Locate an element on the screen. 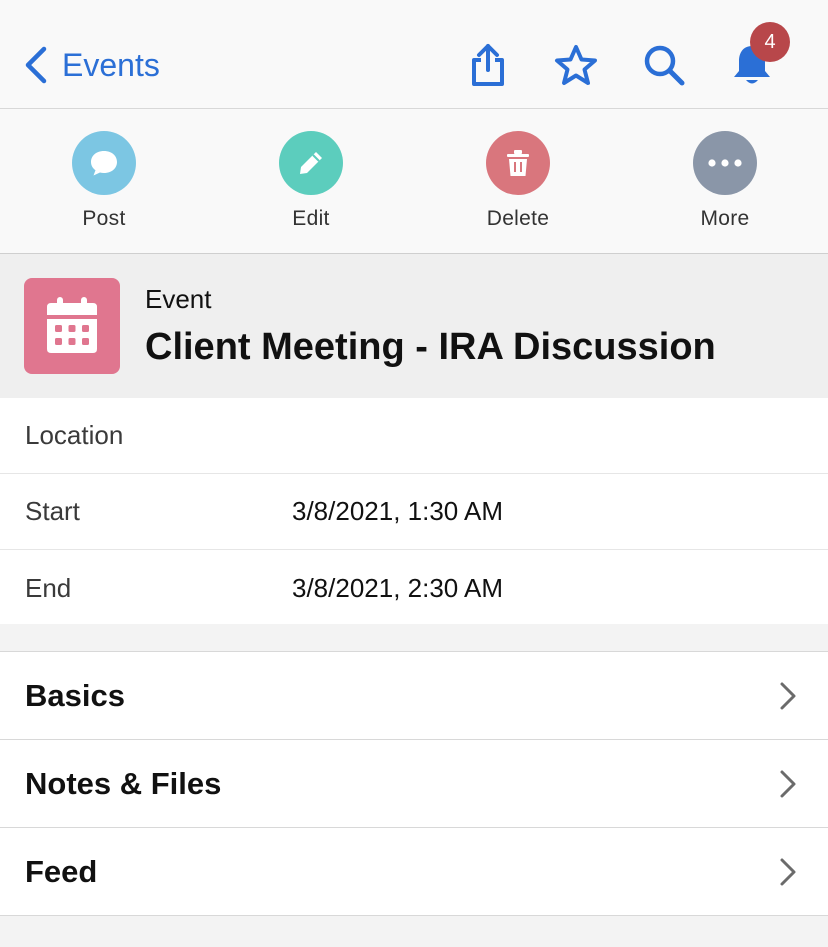 The width and height of the screenshot is (828, 947). pencil-icon is located at coordinates (311, 163).